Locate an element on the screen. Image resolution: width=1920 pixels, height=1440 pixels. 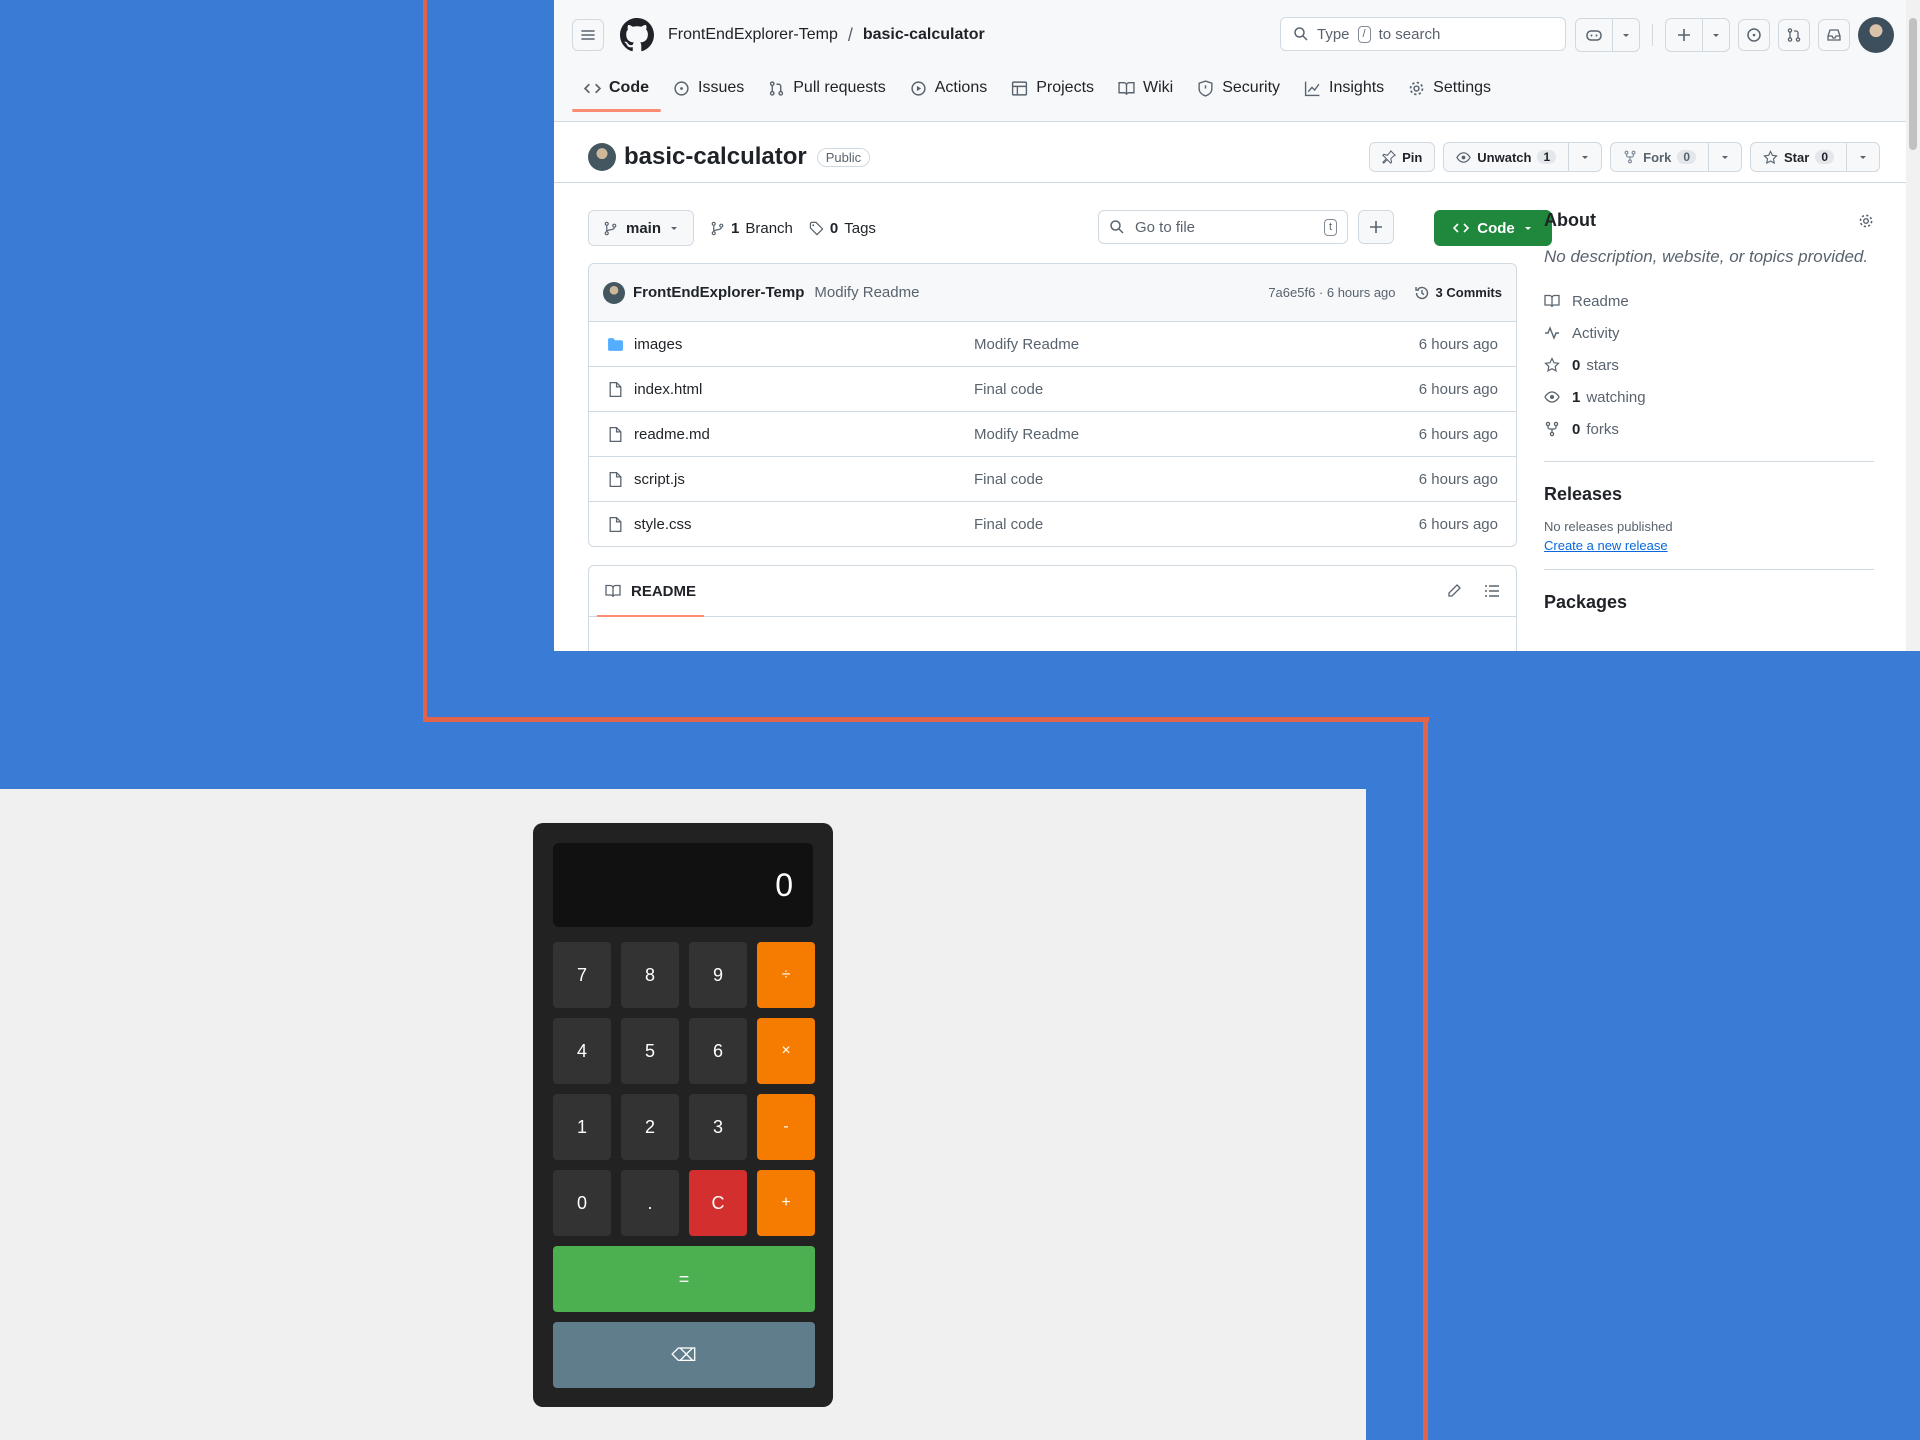
branch-selector: main is located at coordinates (641, 228).